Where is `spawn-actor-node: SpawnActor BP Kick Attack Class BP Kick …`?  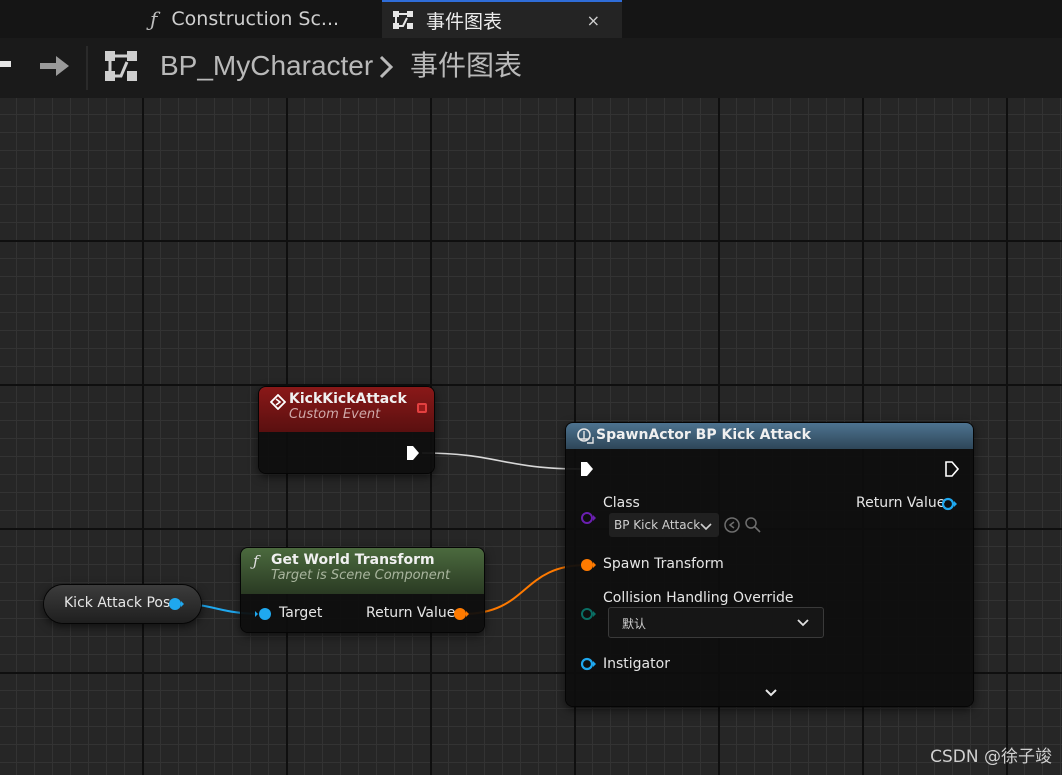
spawn-actor-node: SpawnActor BP Kick Attack Class BP Kick … is located at coordinates (769, 564).